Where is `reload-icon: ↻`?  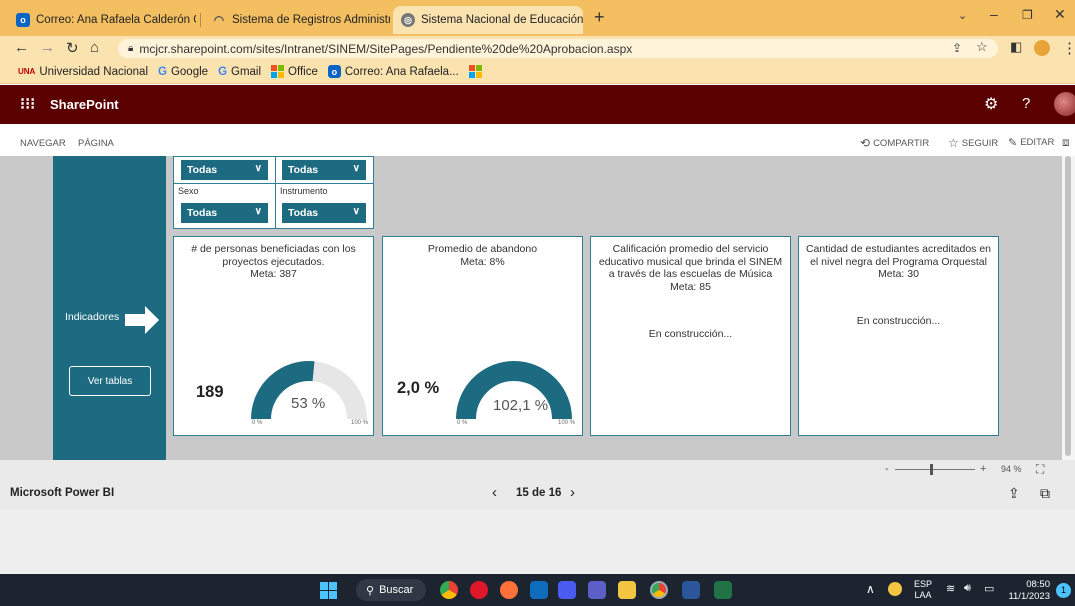 reload-icon: ↻ is located at coordinates (72, 48).